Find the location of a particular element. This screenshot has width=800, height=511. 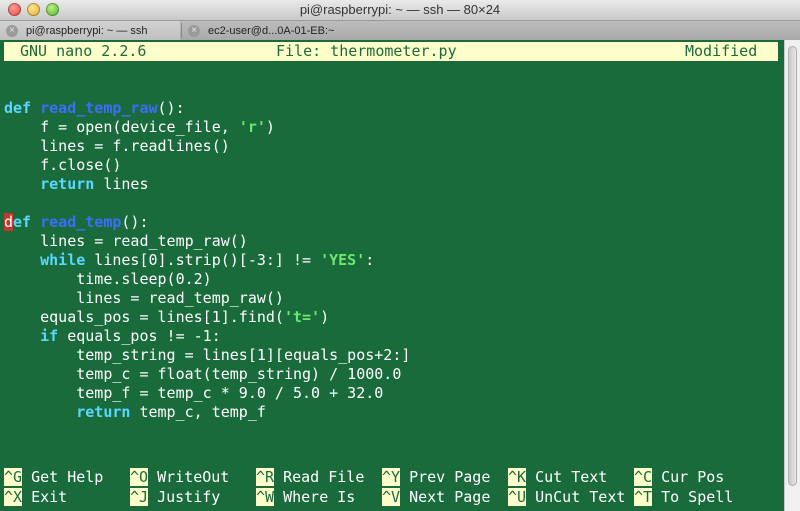

nano-filename: File: thermometer.py is located at coordinates (366, 51).